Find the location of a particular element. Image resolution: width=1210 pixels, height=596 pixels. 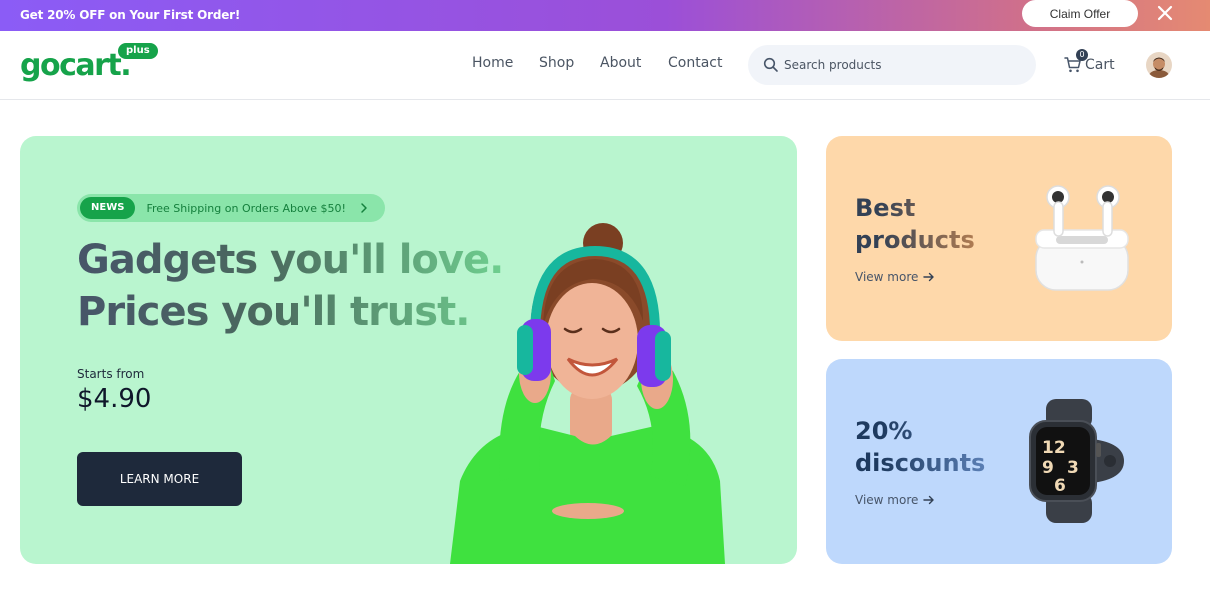

news-banner: NEWS Free Shipping on Orders Above $50! is located at coordinates (231, 208).